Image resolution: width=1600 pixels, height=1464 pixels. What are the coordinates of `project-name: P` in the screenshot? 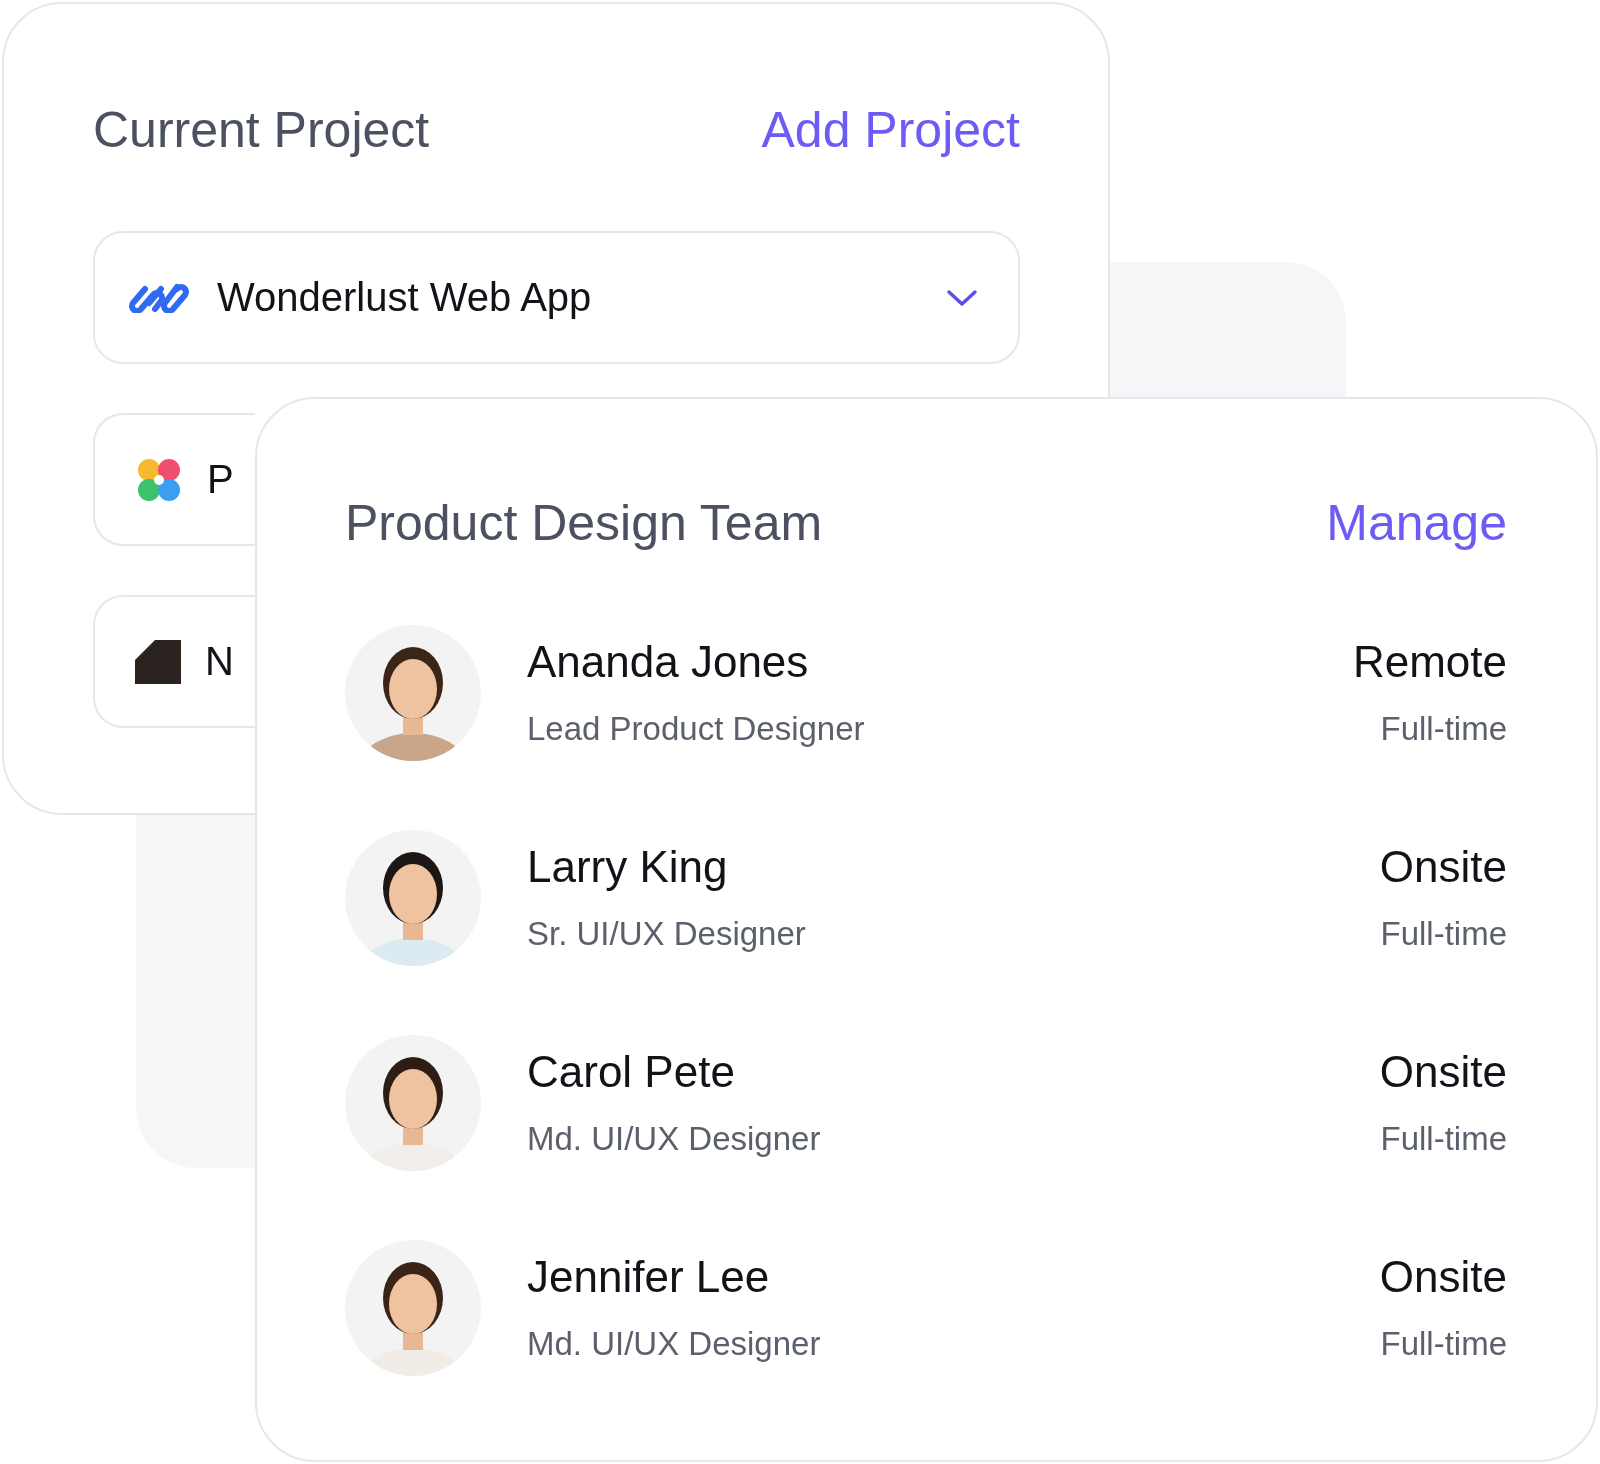 It's located at (220, 479).